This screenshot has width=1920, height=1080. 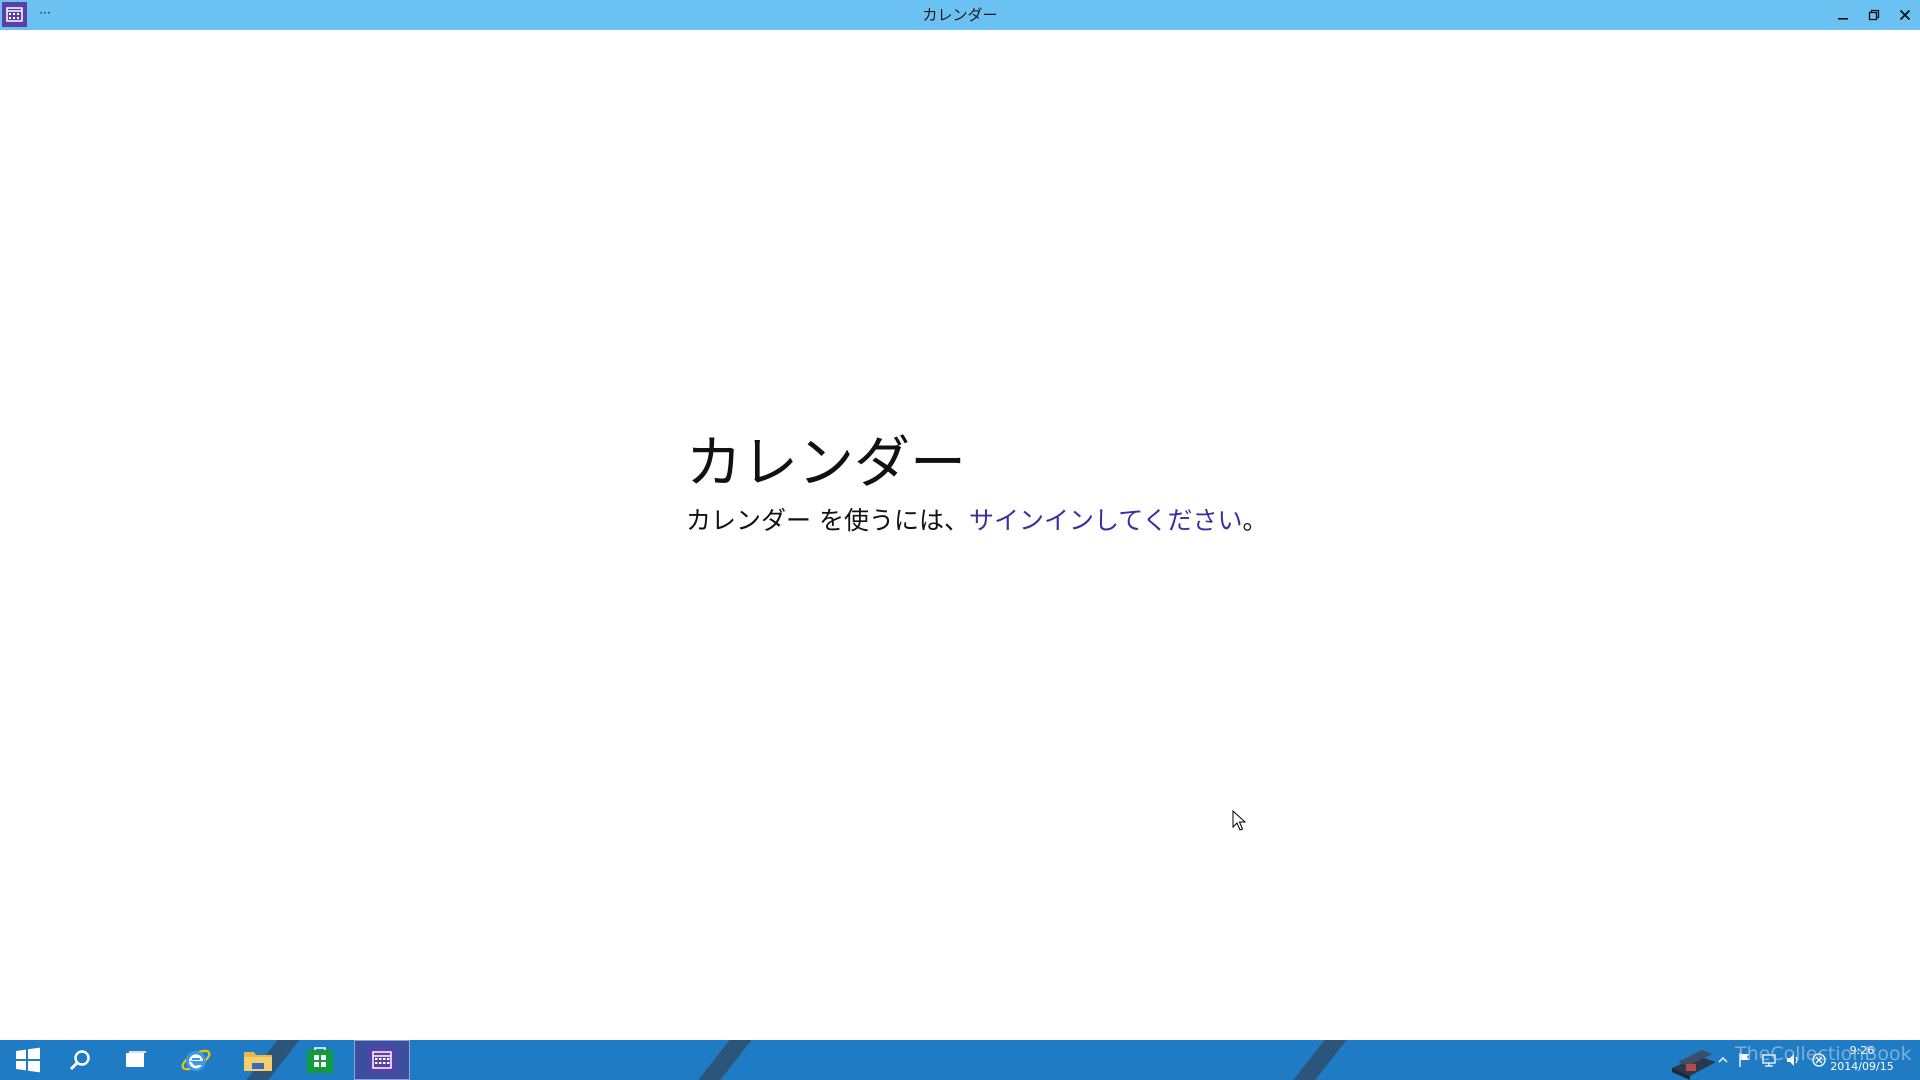 I want to click on network-button, so click(x=1769, y=1060).